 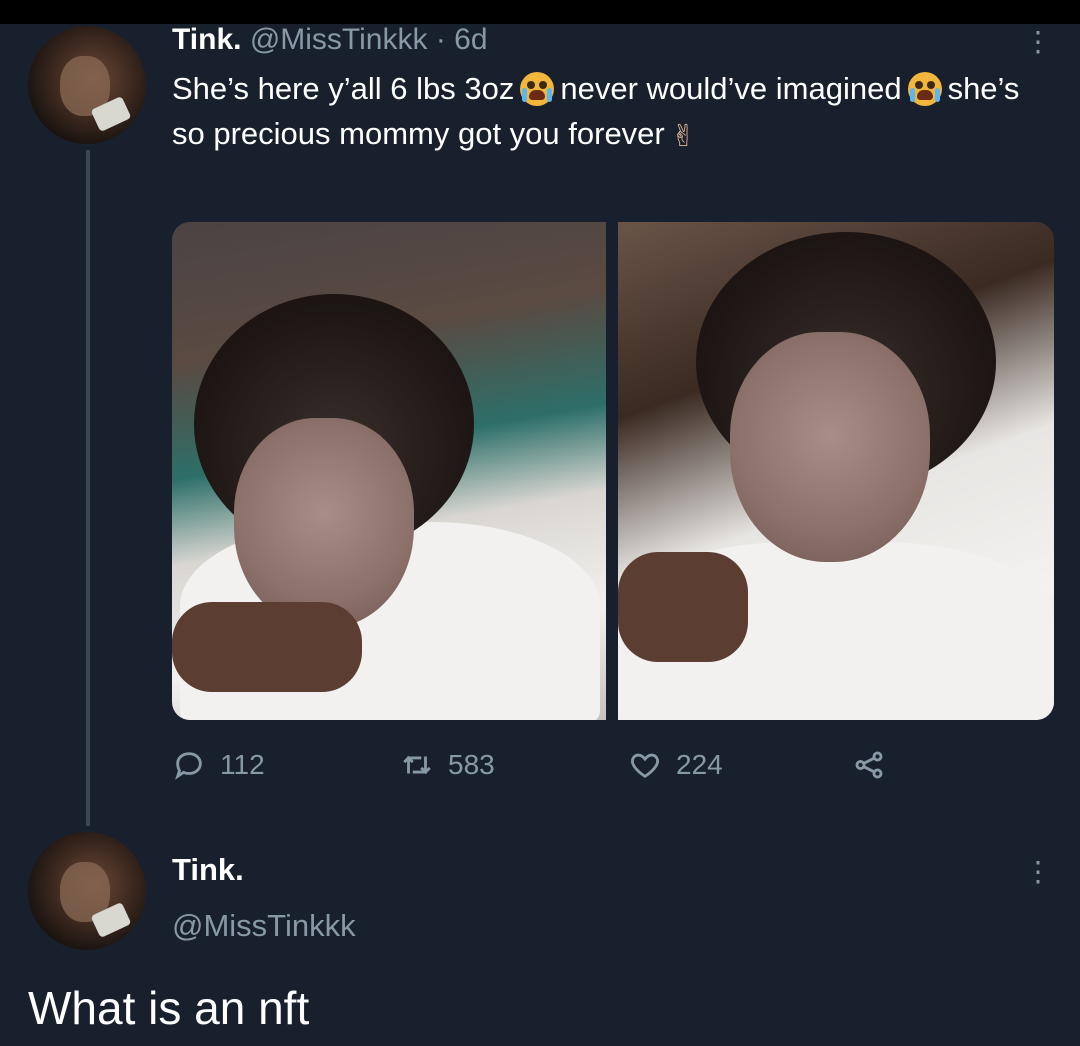 I want to click on heart-icon, so click(x=645, y=766).